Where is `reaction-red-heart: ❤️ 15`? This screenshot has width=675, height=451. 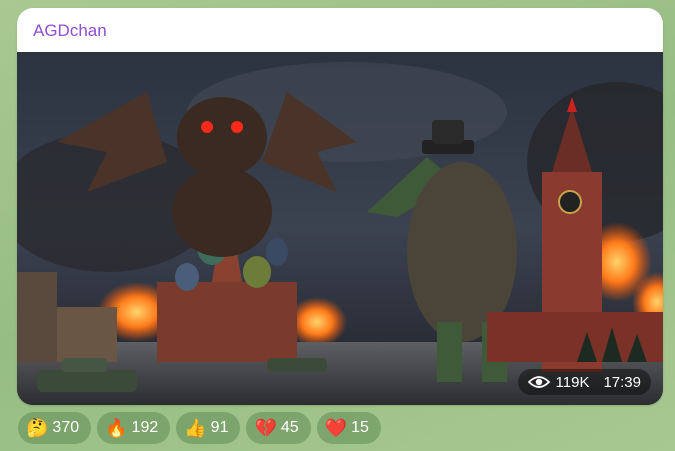 reaction-red-heart: ❤️ 15 is located at coordinates (348, 428).